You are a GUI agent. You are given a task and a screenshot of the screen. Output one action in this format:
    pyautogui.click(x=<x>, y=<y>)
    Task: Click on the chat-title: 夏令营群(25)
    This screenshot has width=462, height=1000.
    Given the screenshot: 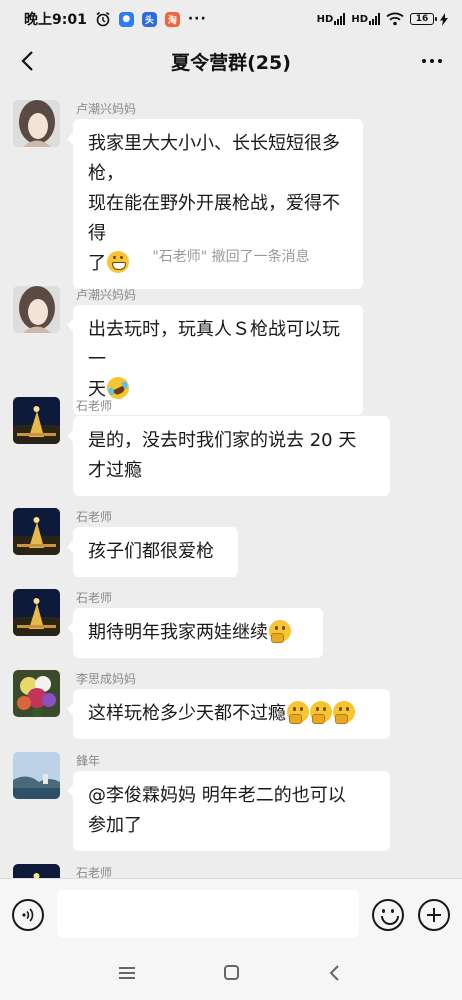 What is the action you would take?
    pyautogui.click(x=231, y=62)
    